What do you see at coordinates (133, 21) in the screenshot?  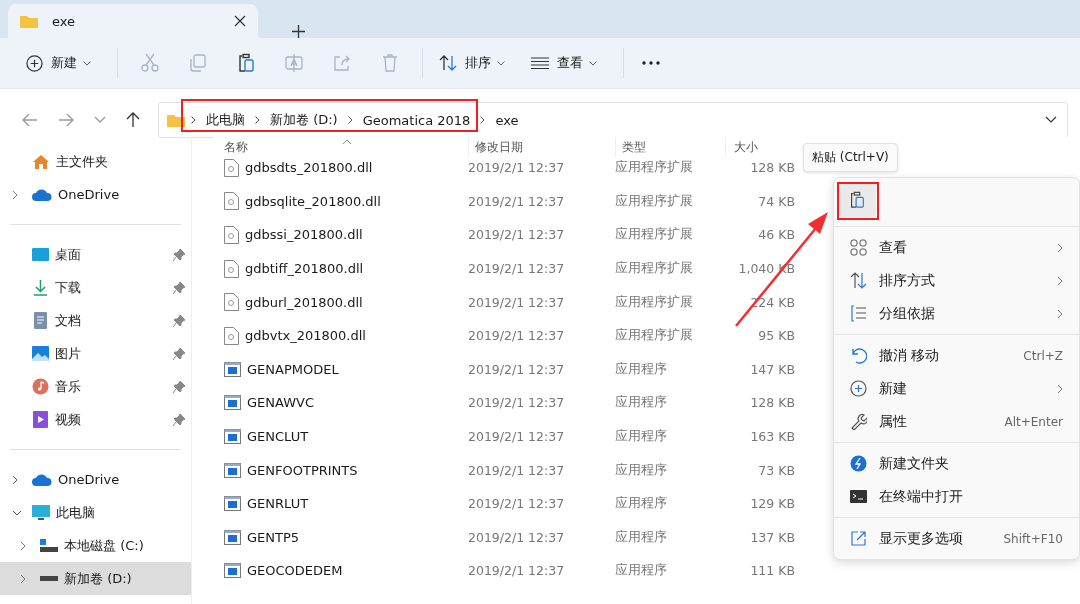 I see `window-tab: exe` at bounding box center [133, 21].